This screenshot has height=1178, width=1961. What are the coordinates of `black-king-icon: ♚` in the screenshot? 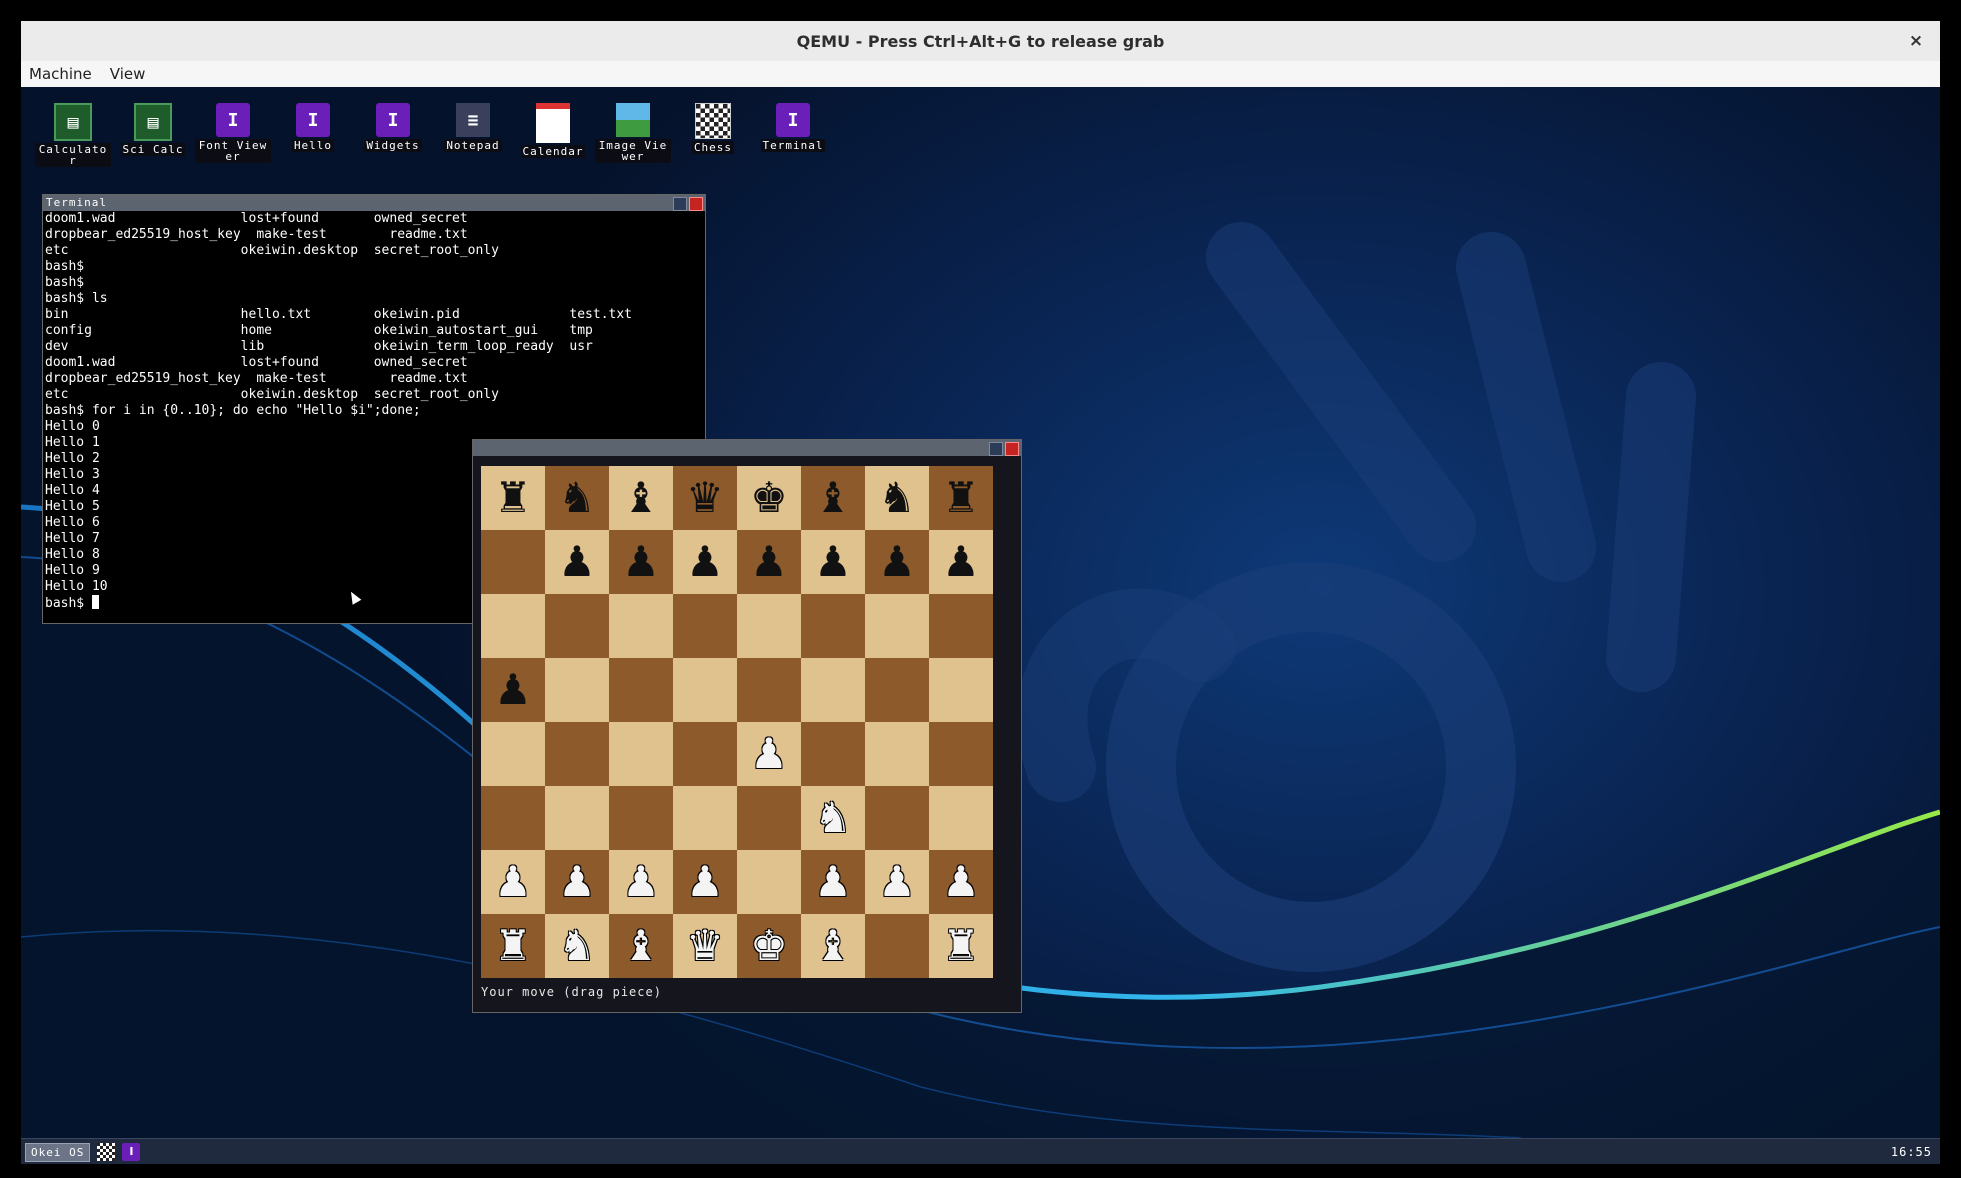 It's located at (769, 498).